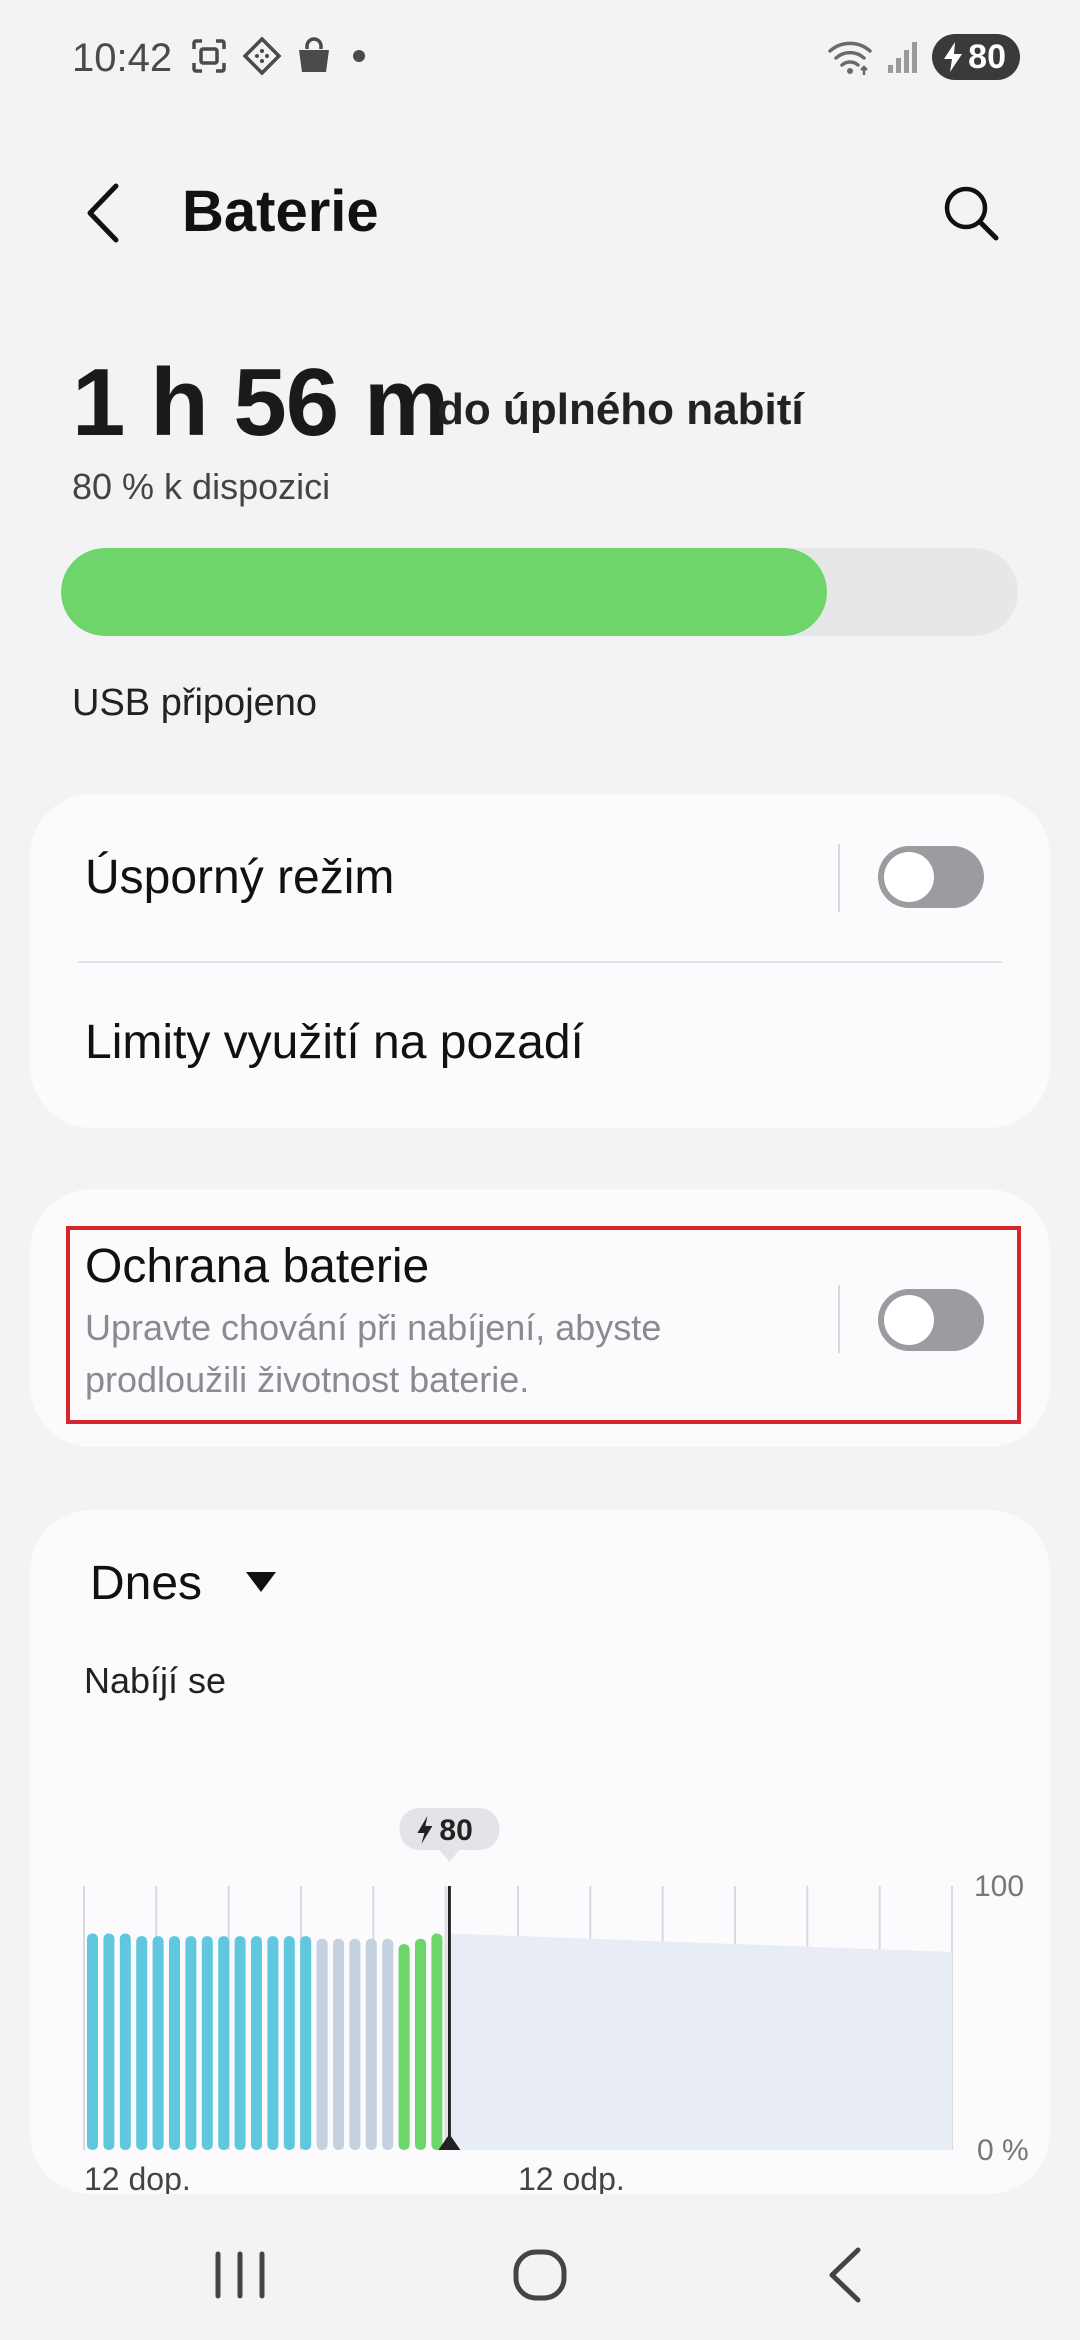 This screenshot has height=2340, width=1080. What do you see at coordinates (201, 486) in the screenshot?
I see `battery-available: 80 % k dispozici` at bounding box center [201, 486].